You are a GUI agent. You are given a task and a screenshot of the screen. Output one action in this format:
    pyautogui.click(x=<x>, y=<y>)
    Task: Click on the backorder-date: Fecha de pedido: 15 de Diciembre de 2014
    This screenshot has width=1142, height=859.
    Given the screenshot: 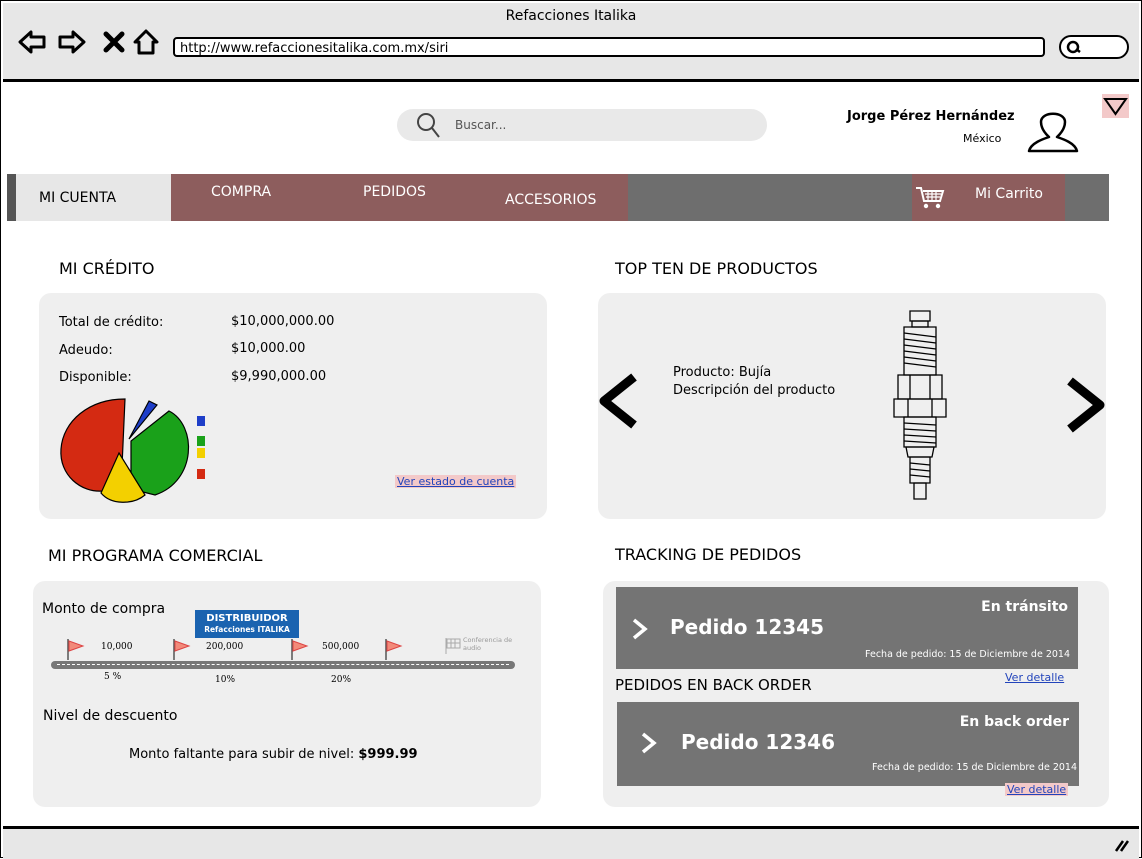 What is the action you would take?
    pyautogui.click(x=974, y=767)
    